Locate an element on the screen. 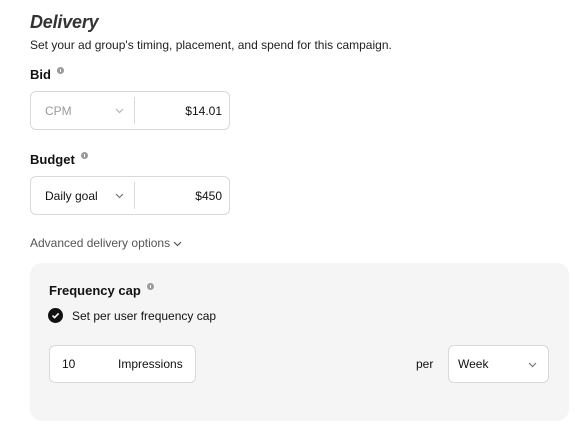  impressions-input: 10 Impressions is located at coordinates (122, 364).